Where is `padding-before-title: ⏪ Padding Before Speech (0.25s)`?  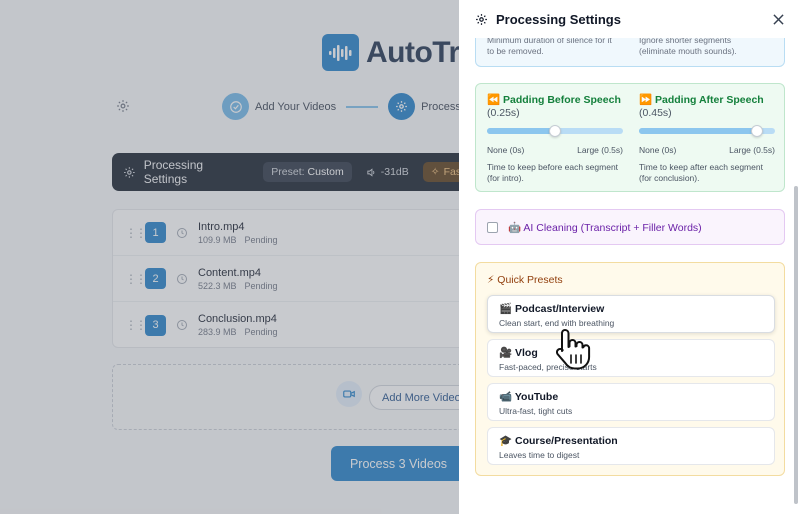
padding-before-title: ⏪ Padding Before Speech (0.25s) is located at coordinates (554, 106).